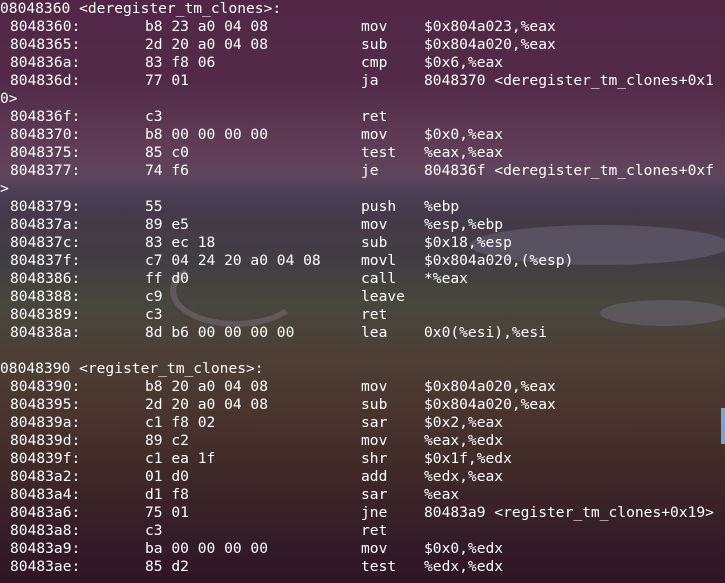 The height and width of the screenshot is (583, 725). I want to click on instruction-line: 804839f: c1 ea 1f shr $0x1f,%edx, so click(362, 459).